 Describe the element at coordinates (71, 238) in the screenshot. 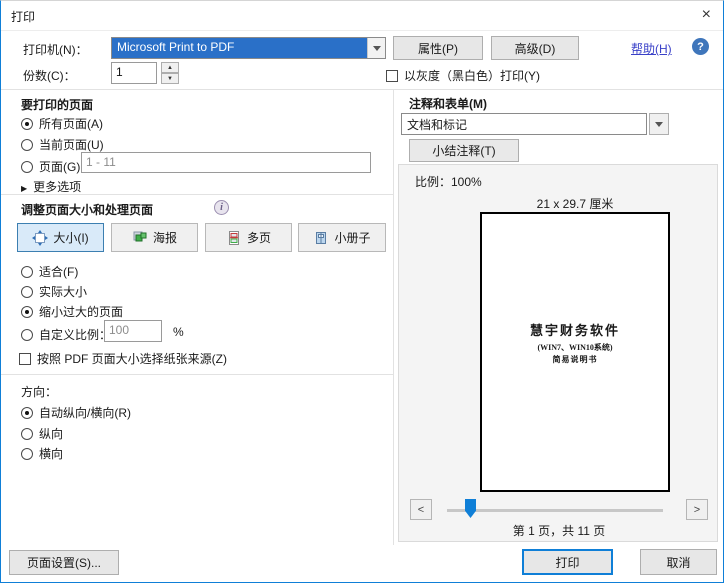

I see `size-button-label: 大小(I)` at that location.